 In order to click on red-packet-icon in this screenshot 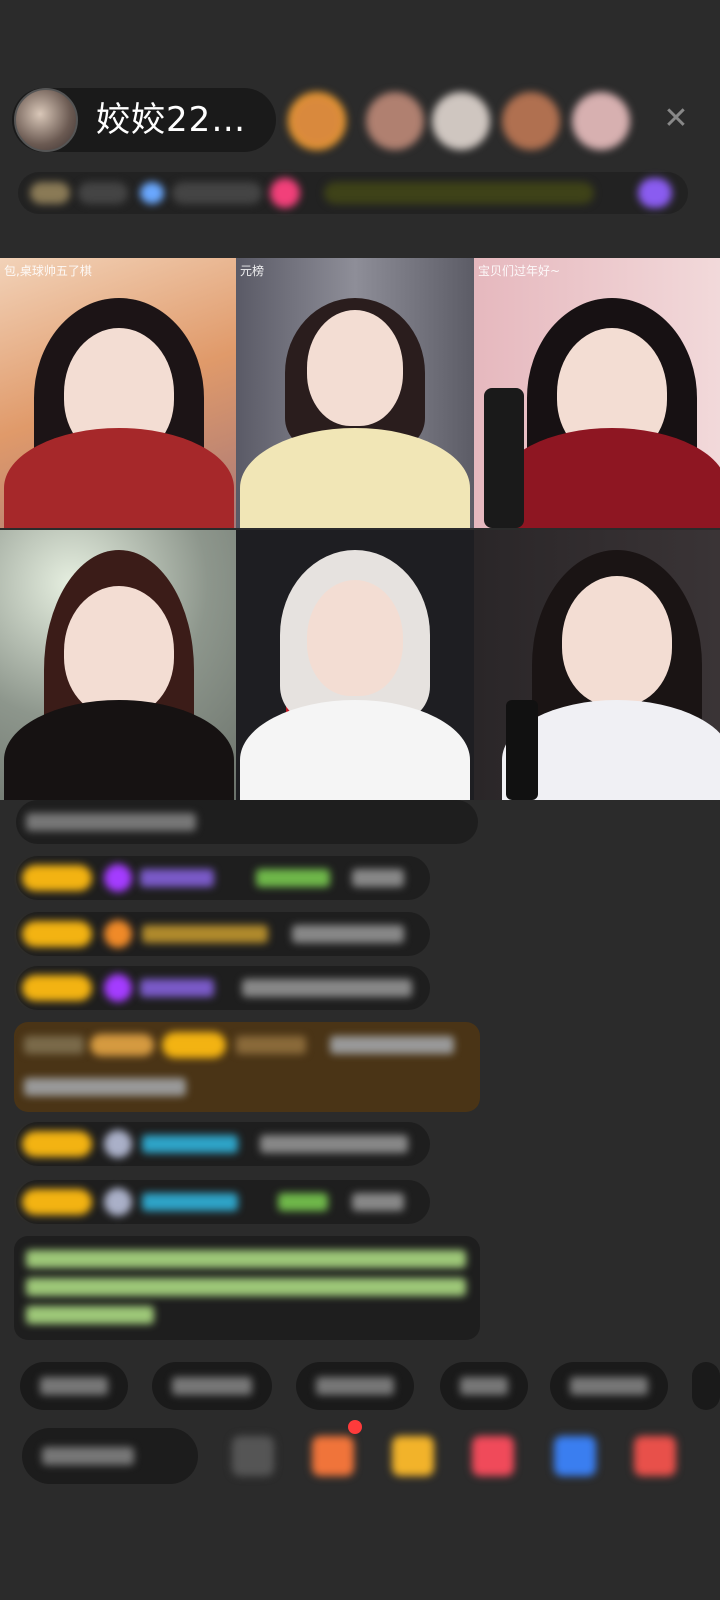, I will do `click(493, 1456)`.